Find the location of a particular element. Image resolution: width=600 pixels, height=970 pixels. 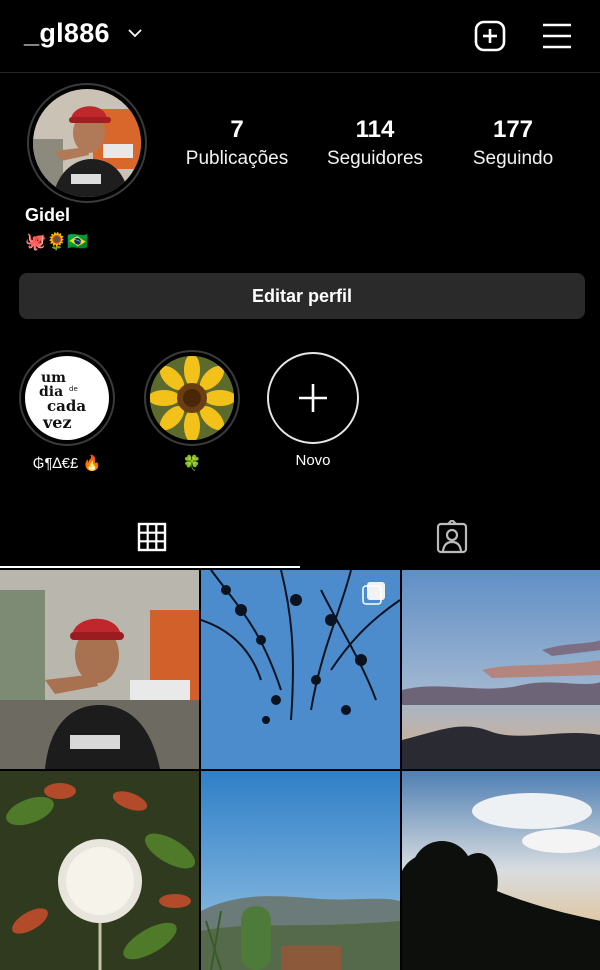

highlight-2-cover is located at coordinates (192, 398).